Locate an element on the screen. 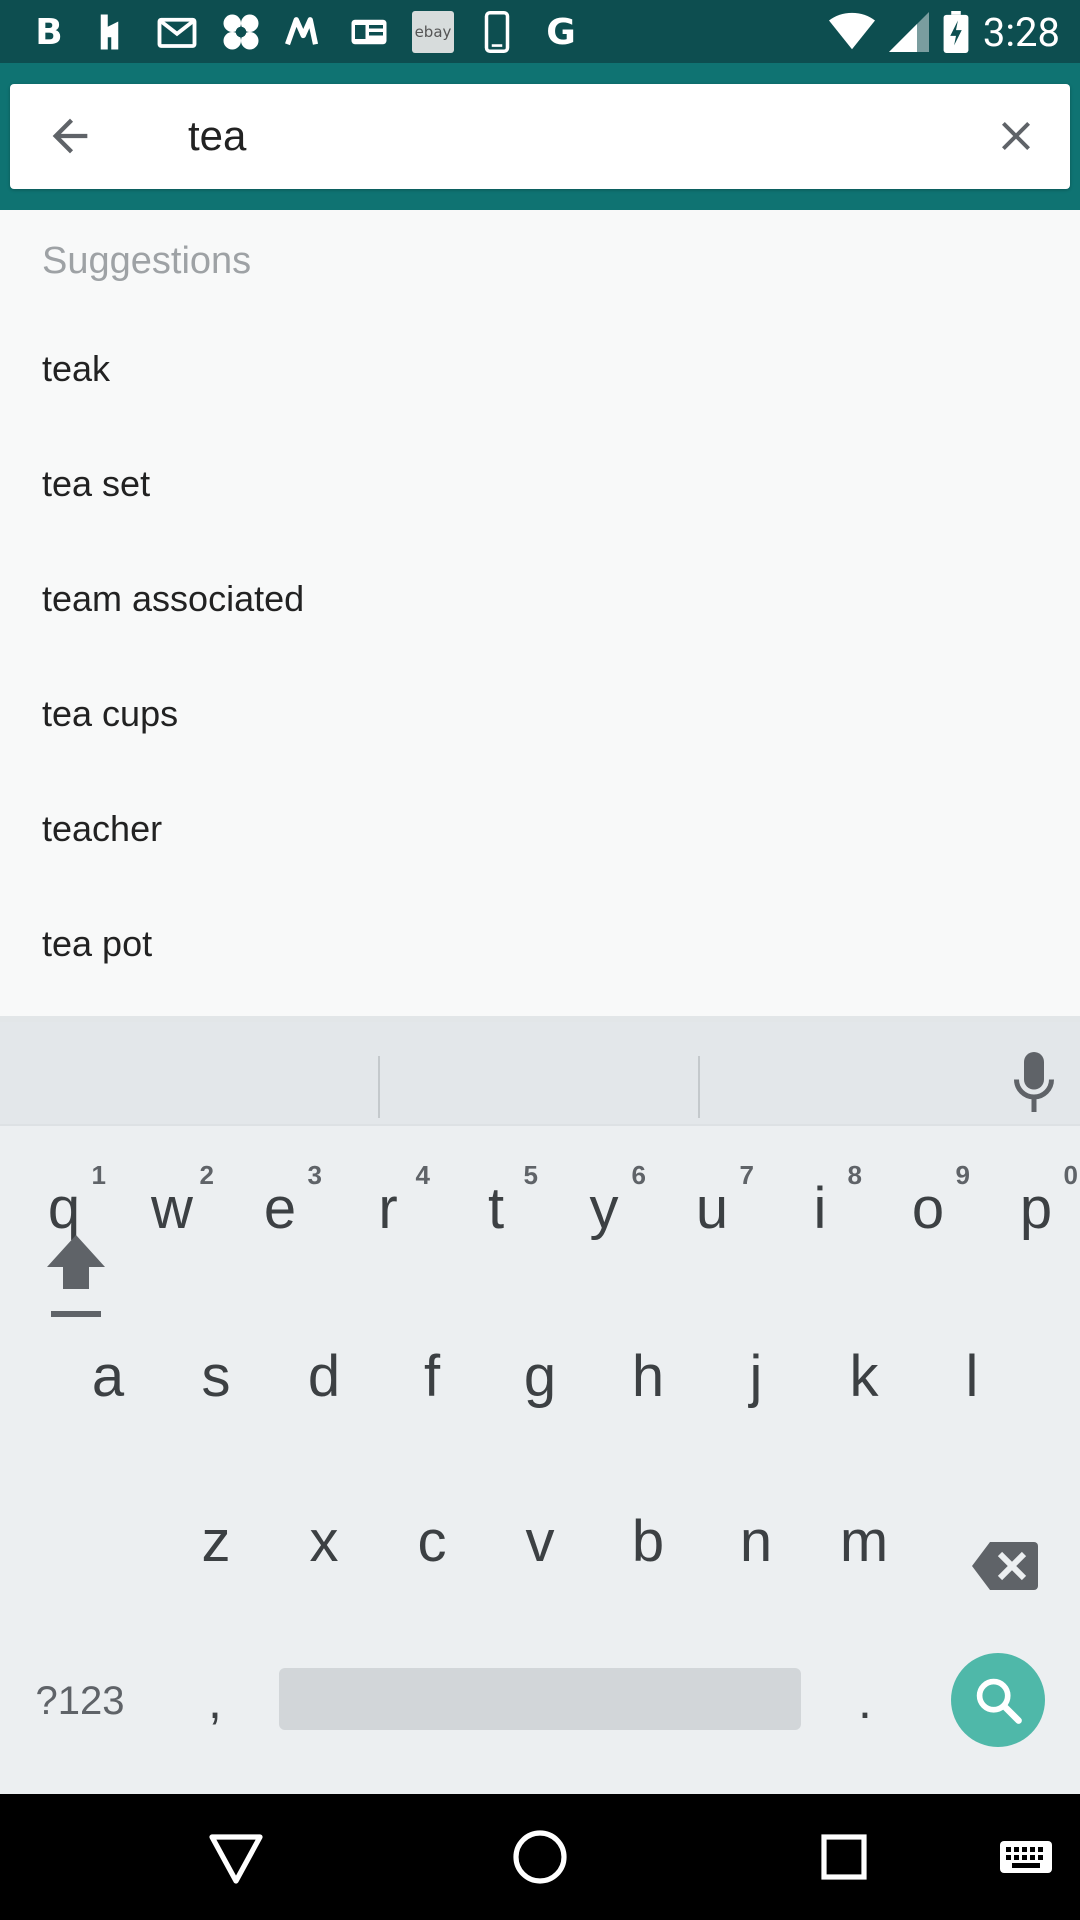 The height and width of the screenshot is (1920, 1080). key-label: v is located at coordinates (540, 1541).